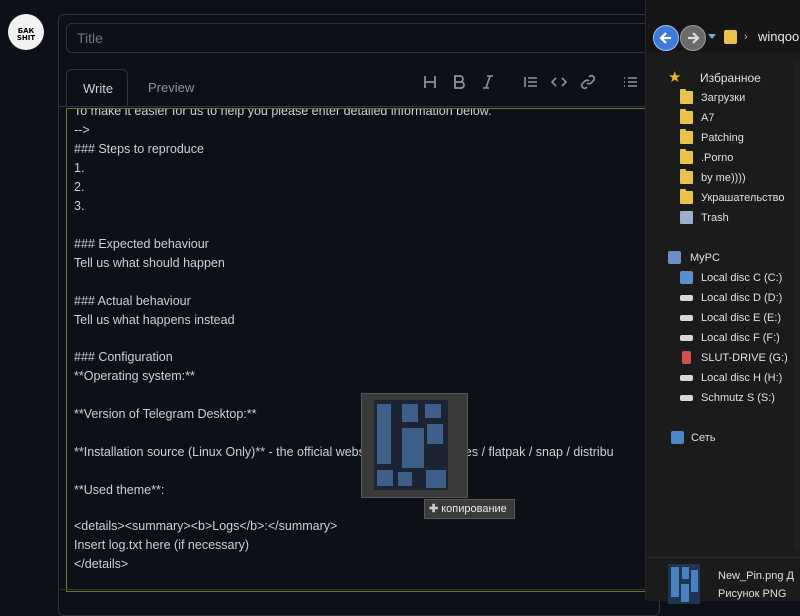 The image size is (800, 616). Describe the element at coordinates (738, 398) in the screenshot. I see `drive-label: Schmutz S (S:)` at that location.